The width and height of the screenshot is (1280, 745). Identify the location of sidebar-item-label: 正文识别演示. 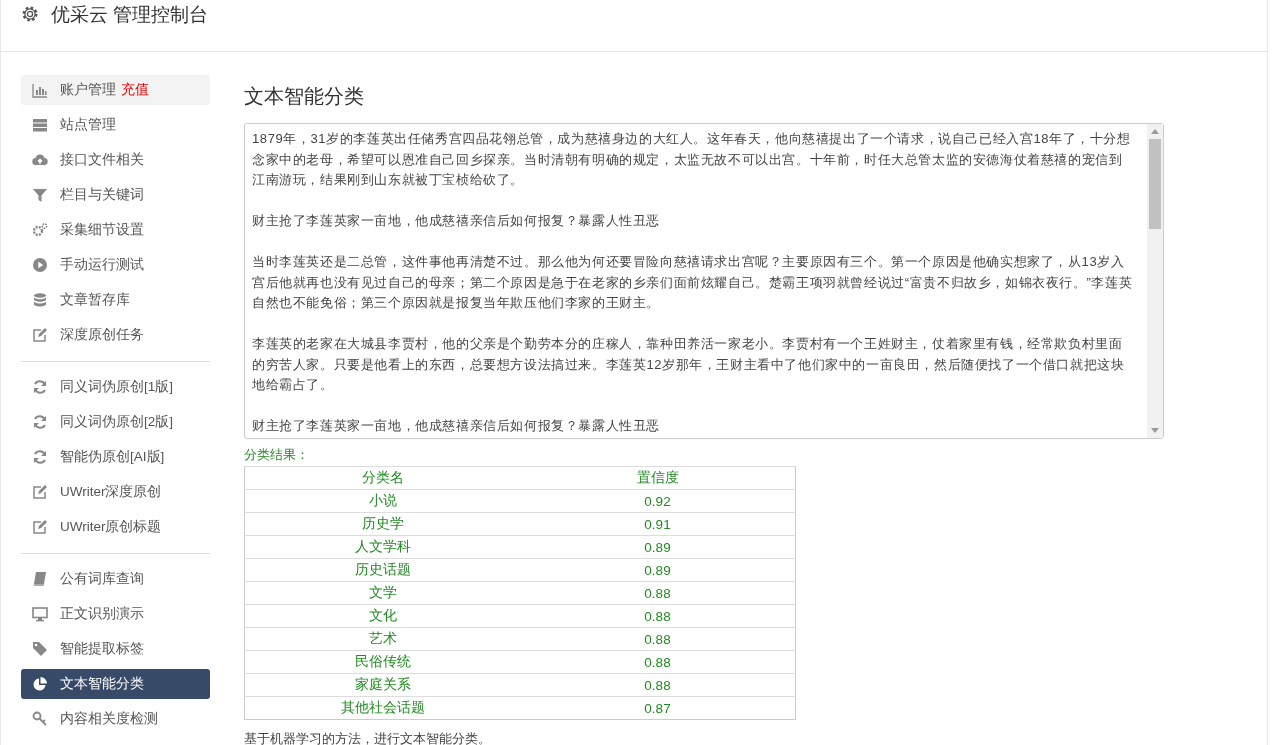
(102, 614).